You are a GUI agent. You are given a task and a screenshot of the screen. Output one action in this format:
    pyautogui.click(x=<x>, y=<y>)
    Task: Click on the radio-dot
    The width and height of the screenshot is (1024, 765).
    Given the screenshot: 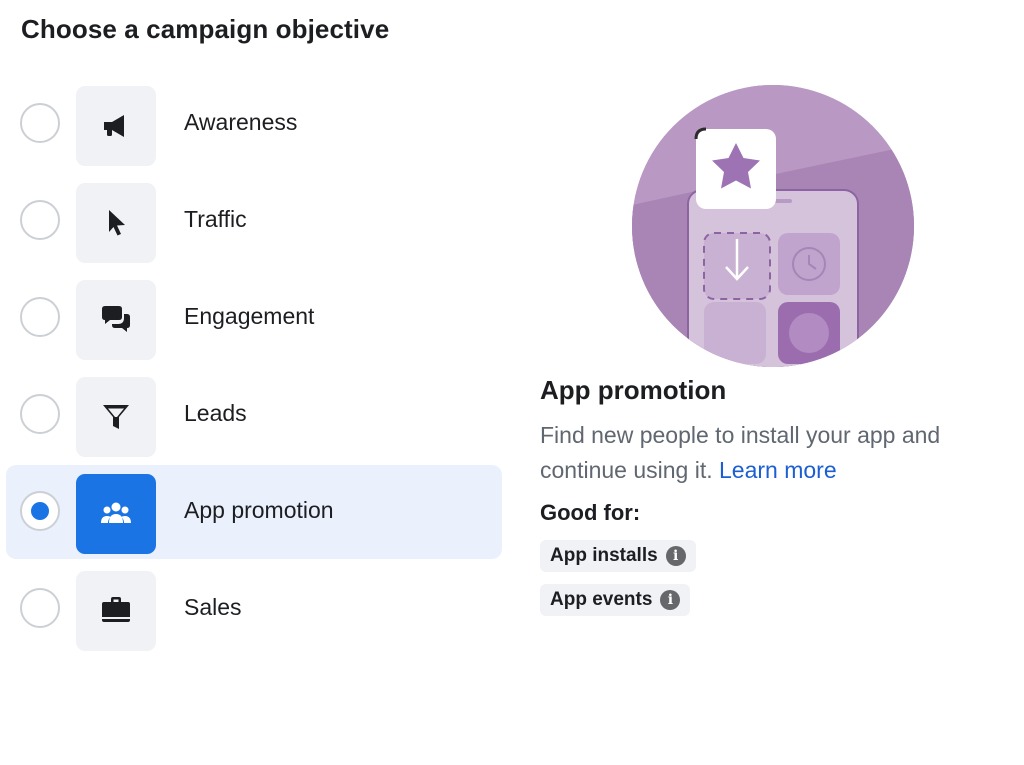 What is the action you would take?
    pyautogui.click(x=40, y=511)
    